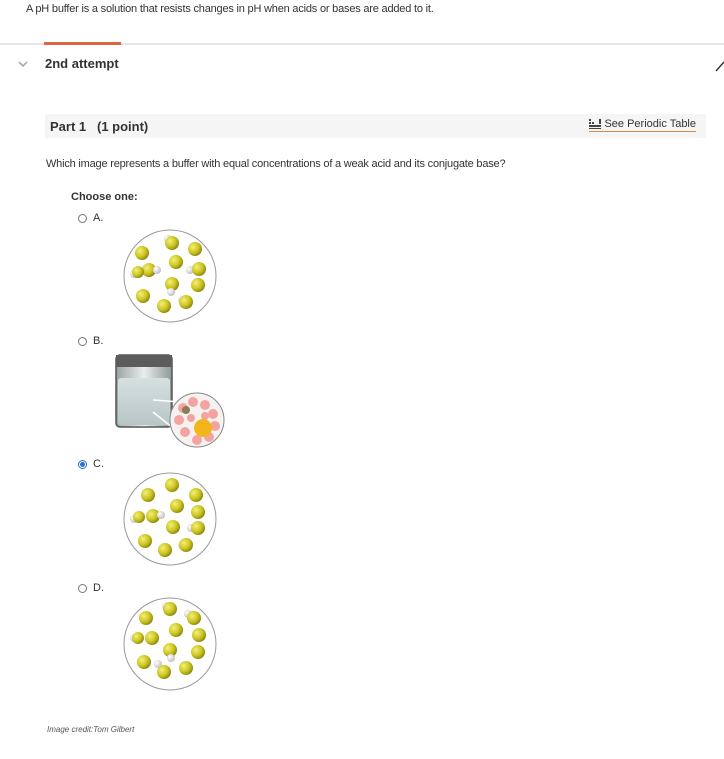 This screenshot has height=759, width=724. What do you see at coordinates (82, 588) in the screenshot?
I see `radio-d` at bounding box center [82, 588].